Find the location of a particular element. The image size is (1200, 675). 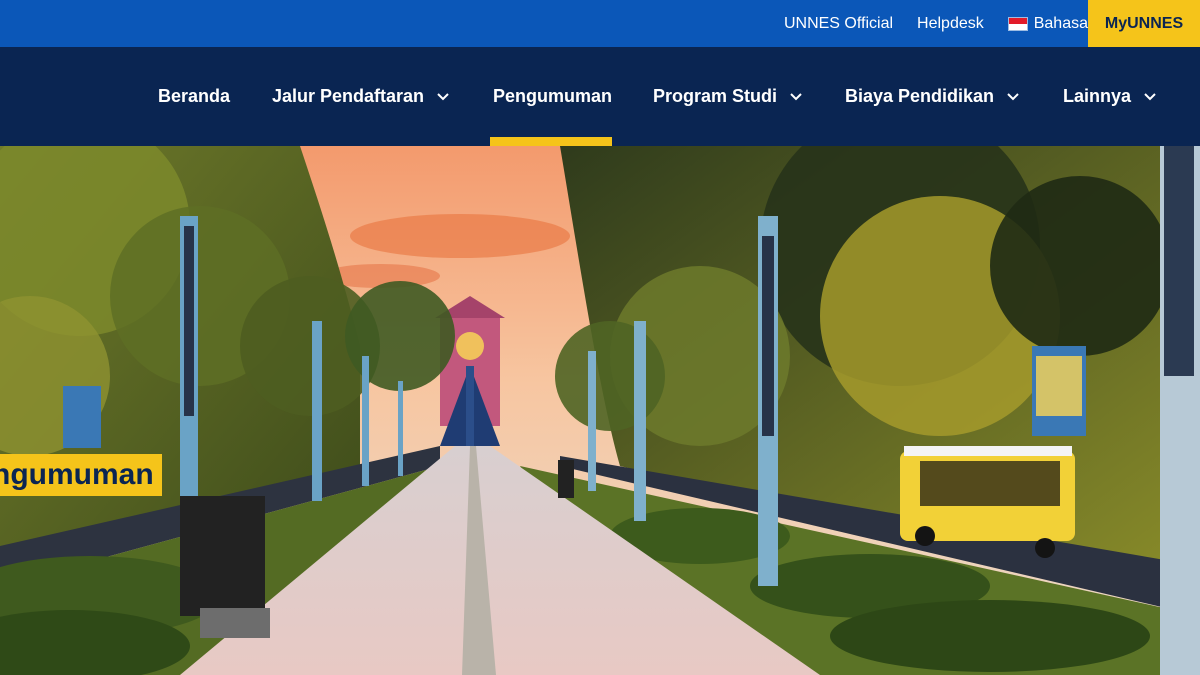

nav-item-biaya-pendidikan: Biaya Pendidikan is located at coordinates (932, 96).